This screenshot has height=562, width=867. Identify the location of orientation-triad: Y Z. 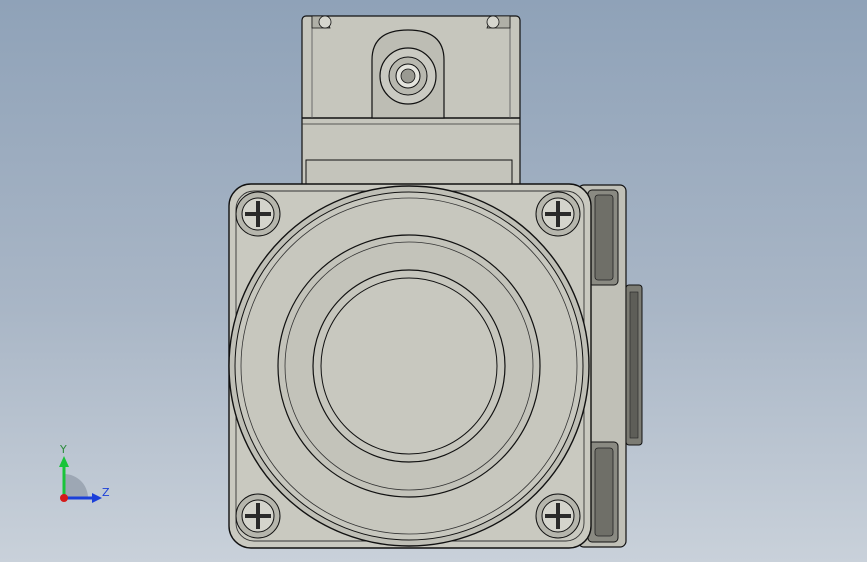
(85, 475).